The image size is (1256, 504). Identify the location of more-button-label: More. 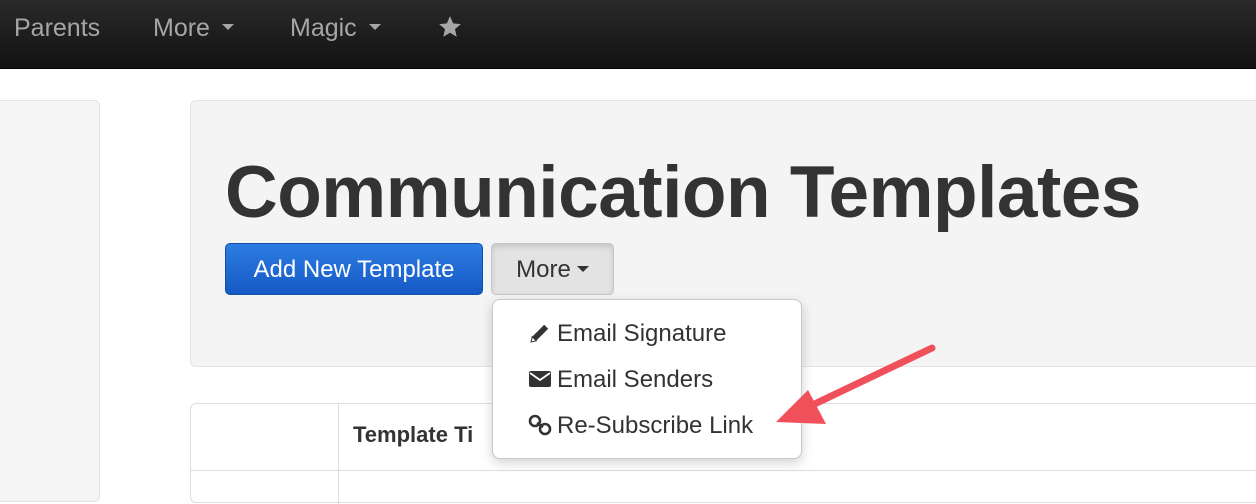
(543, 269).